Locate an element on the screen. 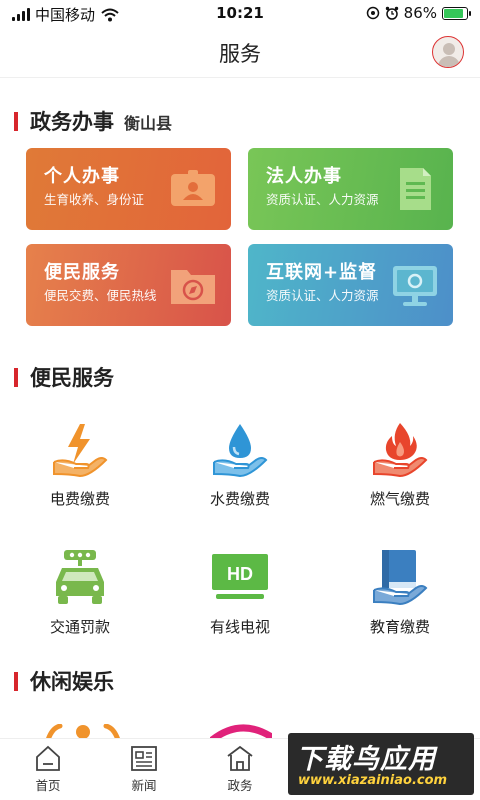  card-convenience-services: 便民服务 便民交费、便民热线 is located at coordinates (128, 285).